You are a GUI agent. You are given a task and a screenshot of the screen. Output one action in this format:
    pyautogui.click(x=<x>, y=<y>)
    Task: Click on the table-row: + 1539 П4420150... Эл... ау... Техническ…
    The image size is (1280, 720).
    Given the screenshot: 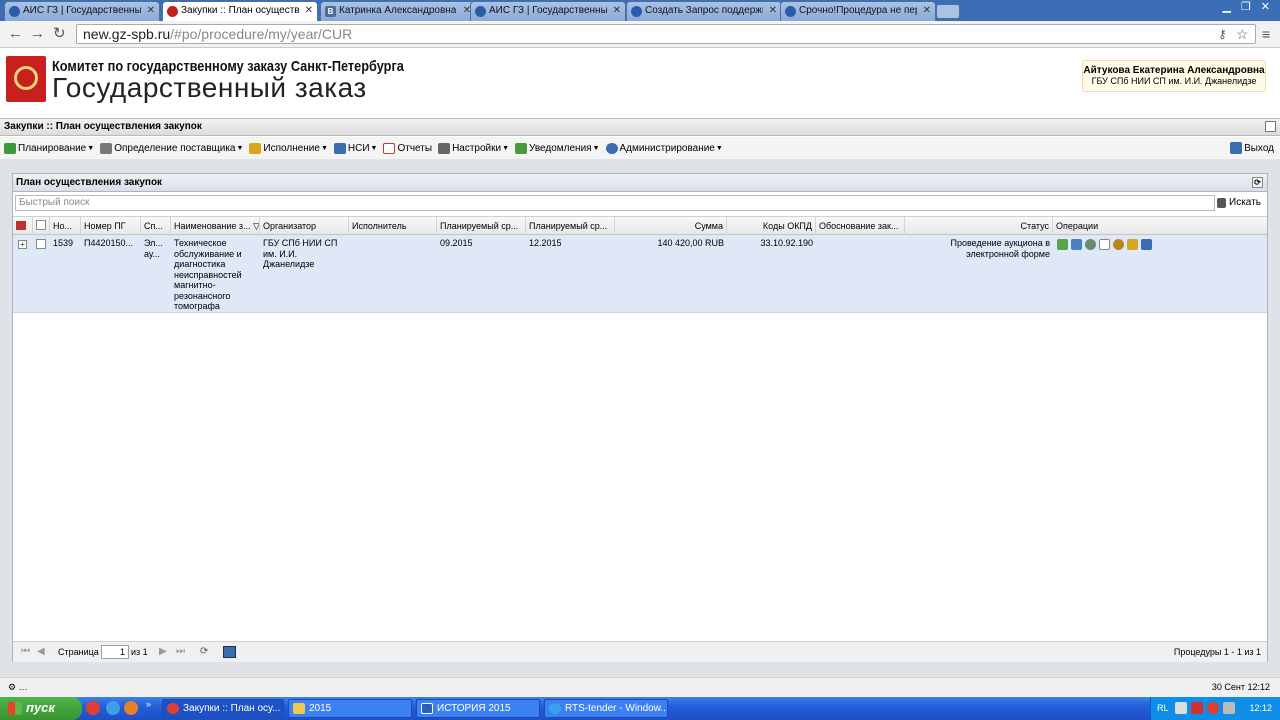 What is the action you would take?
    pyautogui.click(x=640, y=274)
    